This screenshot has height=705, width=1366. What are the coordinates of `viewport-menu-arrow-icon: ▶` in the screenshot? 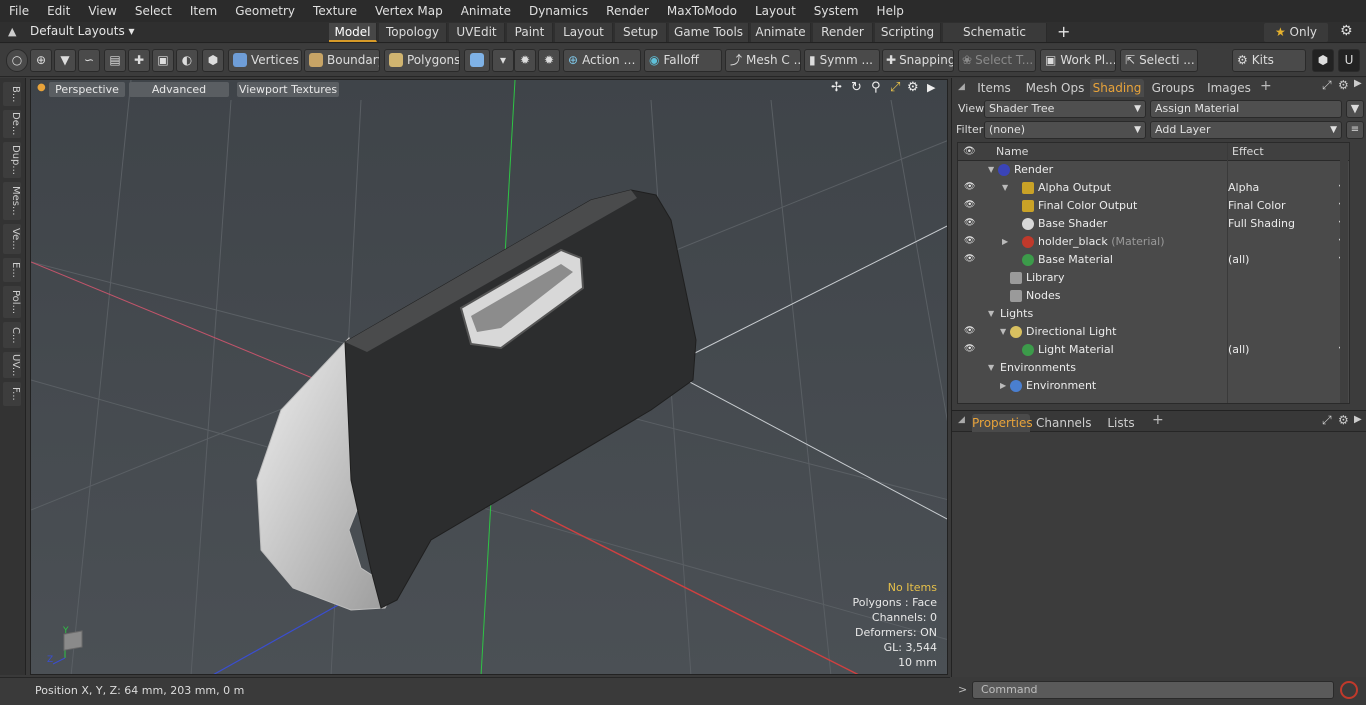 It's located at (931, 87).